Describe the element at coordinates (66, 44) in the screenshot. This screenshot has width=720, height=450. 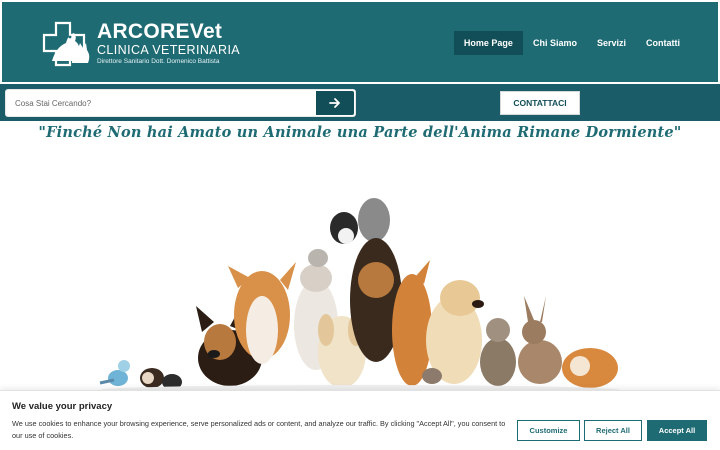
I see `vet-cross-logo-icon` at that location.